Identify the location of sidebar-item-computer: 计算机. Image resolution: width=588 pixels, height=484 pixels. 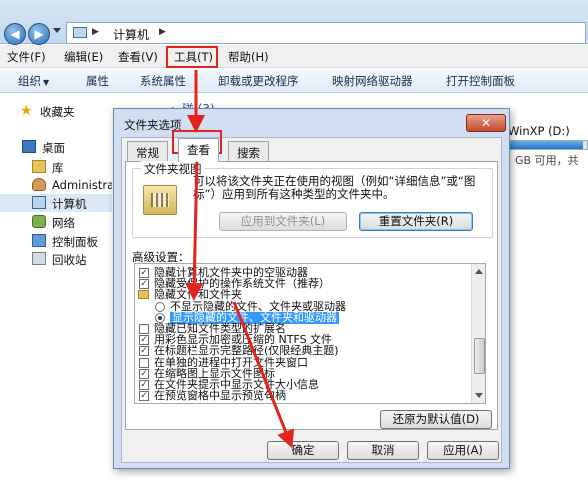
(56, 203).